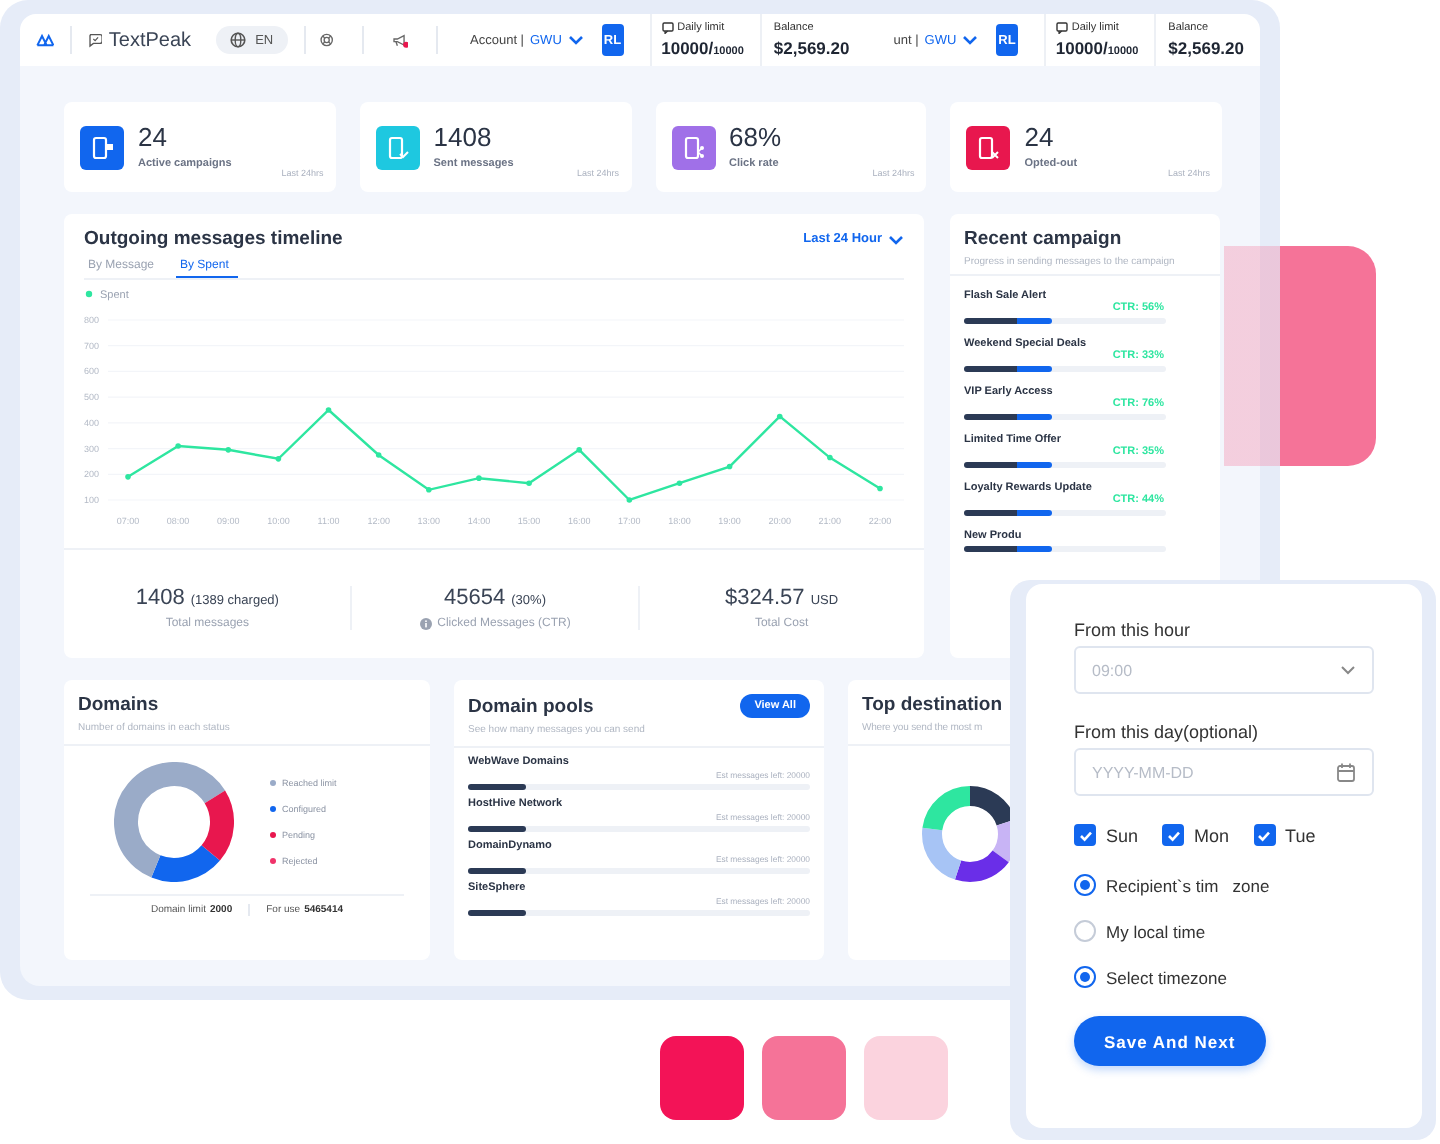  I want to click on stat-value: 68%, so click(755, 138).